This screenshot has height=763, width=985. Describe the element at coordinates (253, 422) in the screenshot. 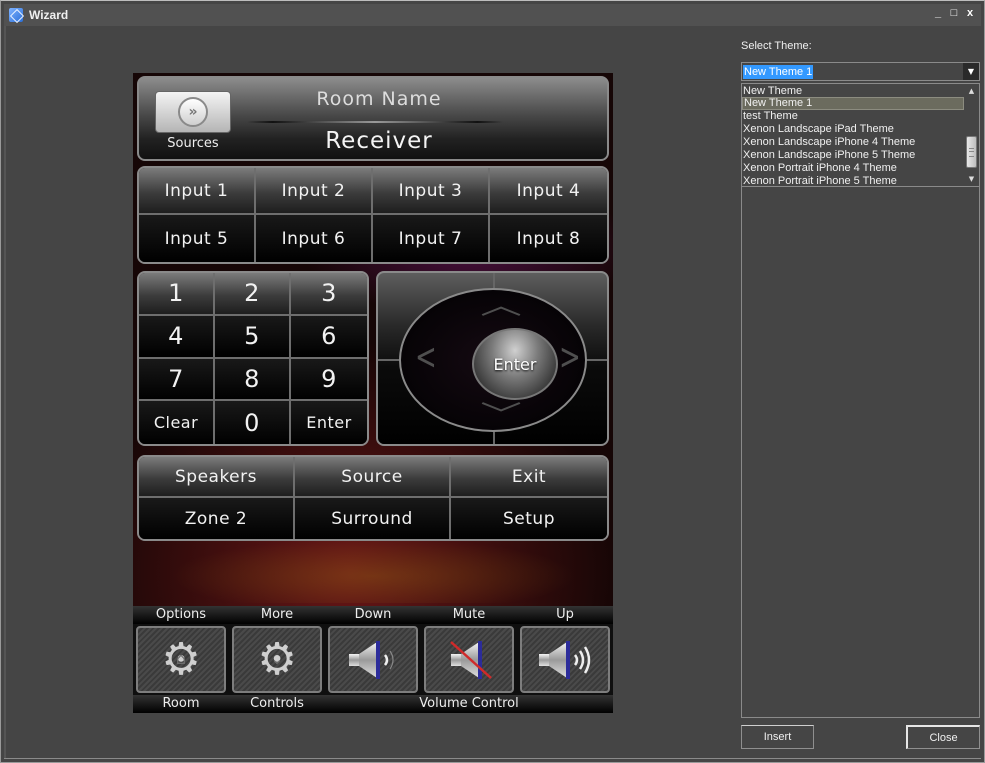

I see `key-0: 0` at that location.